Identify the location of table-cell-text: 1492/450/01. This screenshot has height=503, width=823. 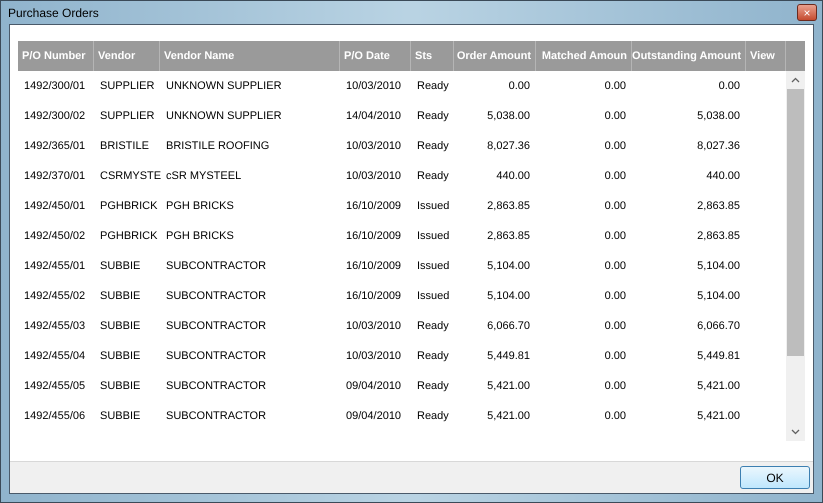
(55, 206).